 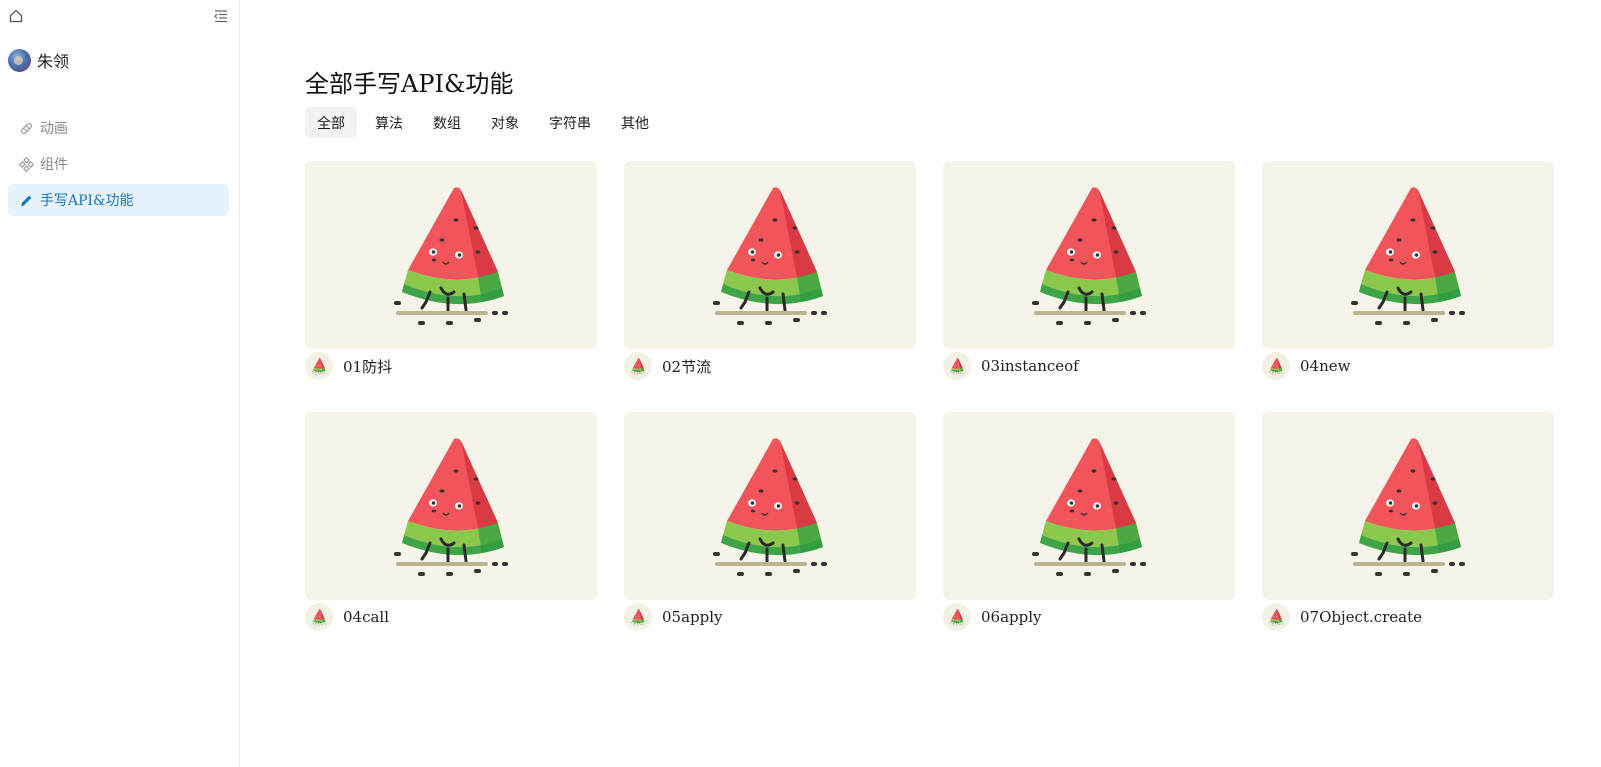 What do you see at coordinates (16, 16) in the screenshot?
I see `home-icon` at bounding box center [16, 16].